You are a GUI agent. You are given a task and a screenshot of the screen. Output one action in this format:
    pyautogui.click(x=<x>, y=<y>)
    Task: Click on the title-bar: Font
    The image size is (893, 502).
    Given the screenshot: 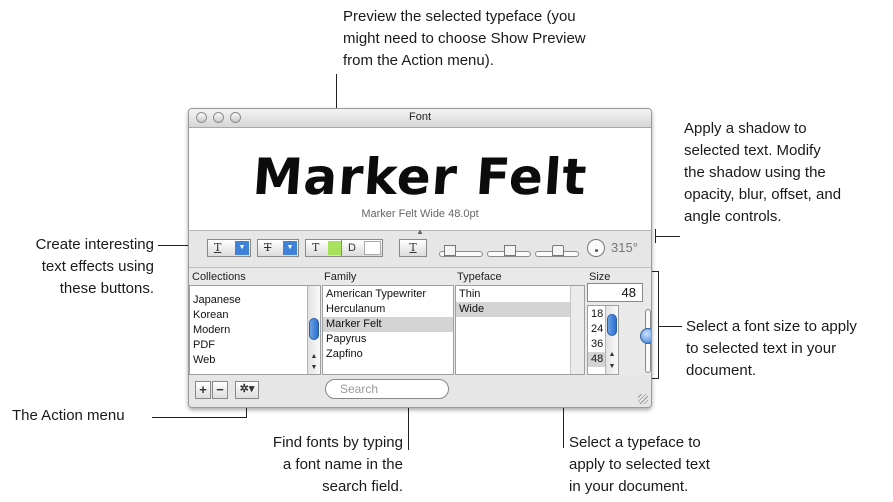 What is the action you would take?
    pyautogui.click(x=420, y=118)
    